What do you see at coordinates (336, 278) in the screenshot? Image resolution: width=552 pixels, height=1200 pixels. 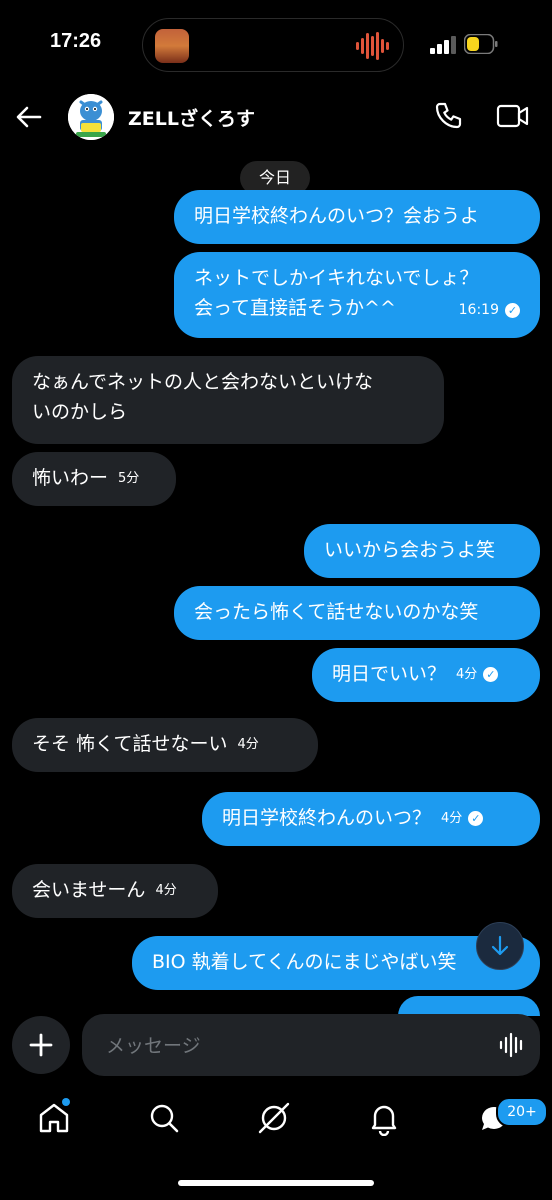 I see `message-text-line: ネットでしかイキれないでしょ？` at bounding box center [336, 278].